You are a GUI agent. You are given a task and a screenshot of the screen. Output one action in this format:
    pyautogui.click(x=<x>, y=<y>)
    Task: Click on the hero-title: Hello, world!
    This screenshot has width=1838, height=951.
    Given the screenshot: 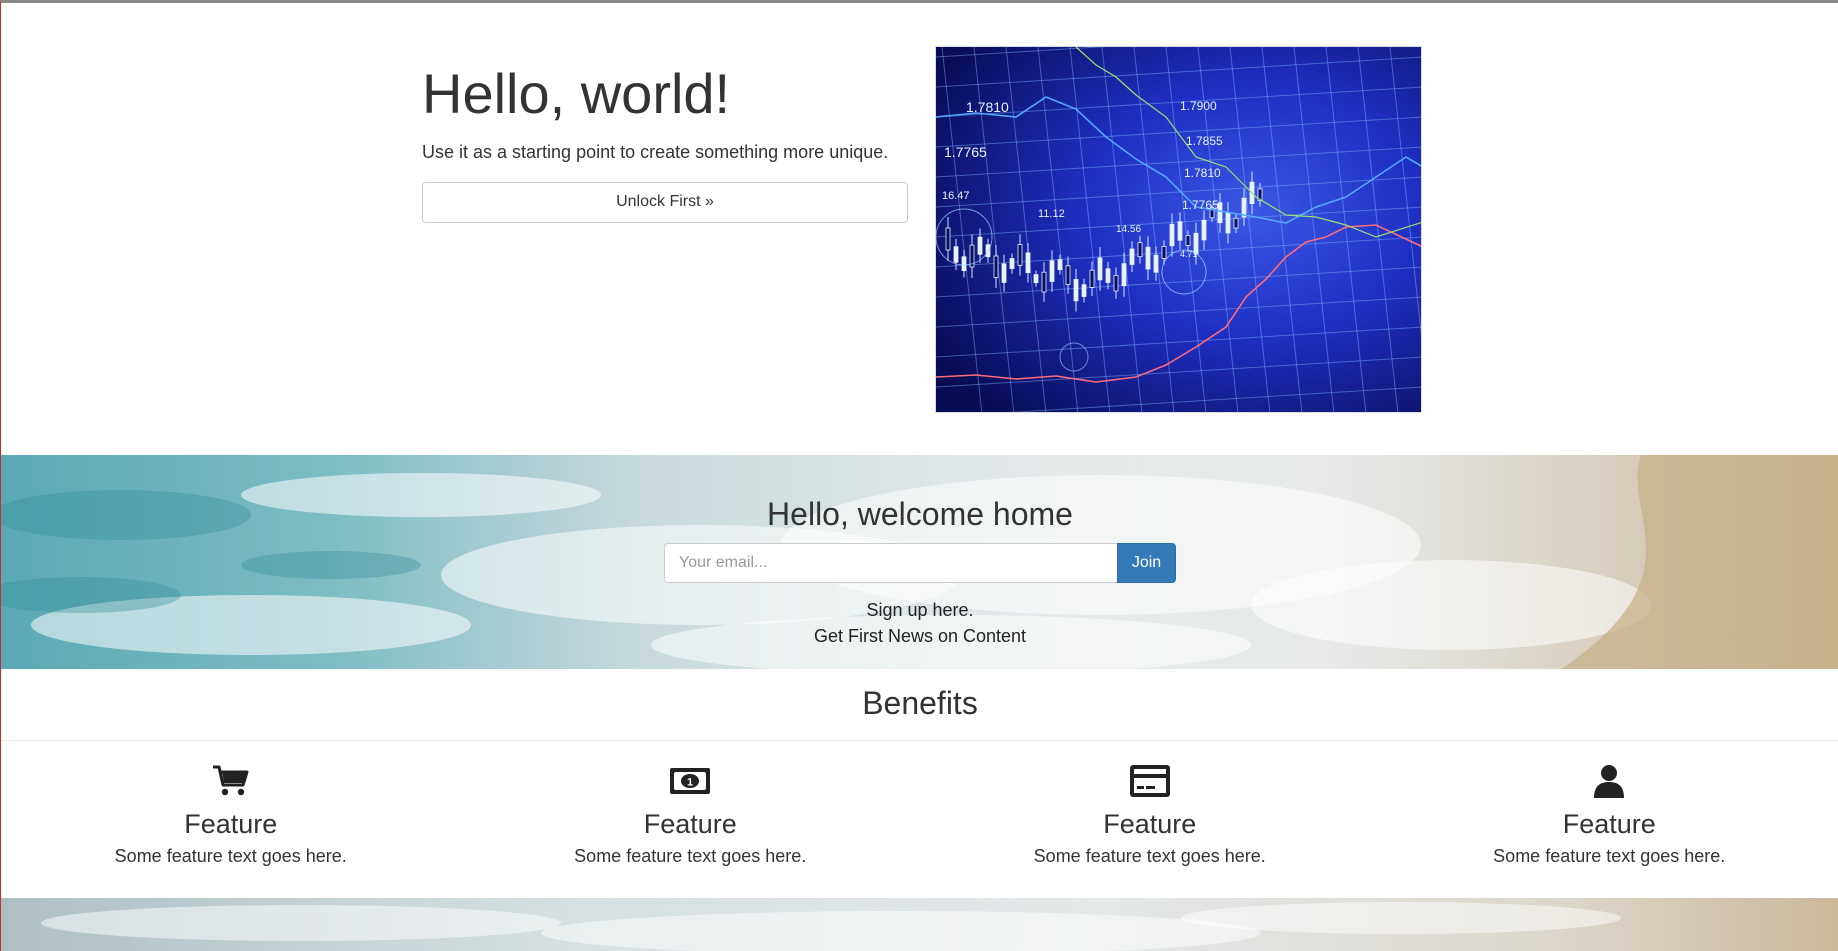 What is the action you would take?
    pyautogui.click(x=576, y=93)
    